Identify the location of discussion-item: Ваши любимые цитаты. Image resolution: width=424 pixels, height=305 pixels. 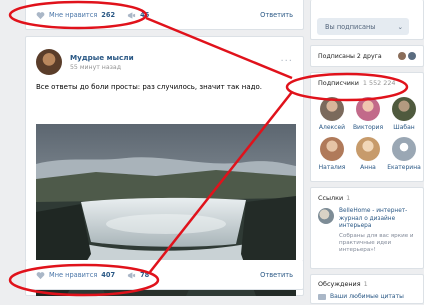
(367, 296).